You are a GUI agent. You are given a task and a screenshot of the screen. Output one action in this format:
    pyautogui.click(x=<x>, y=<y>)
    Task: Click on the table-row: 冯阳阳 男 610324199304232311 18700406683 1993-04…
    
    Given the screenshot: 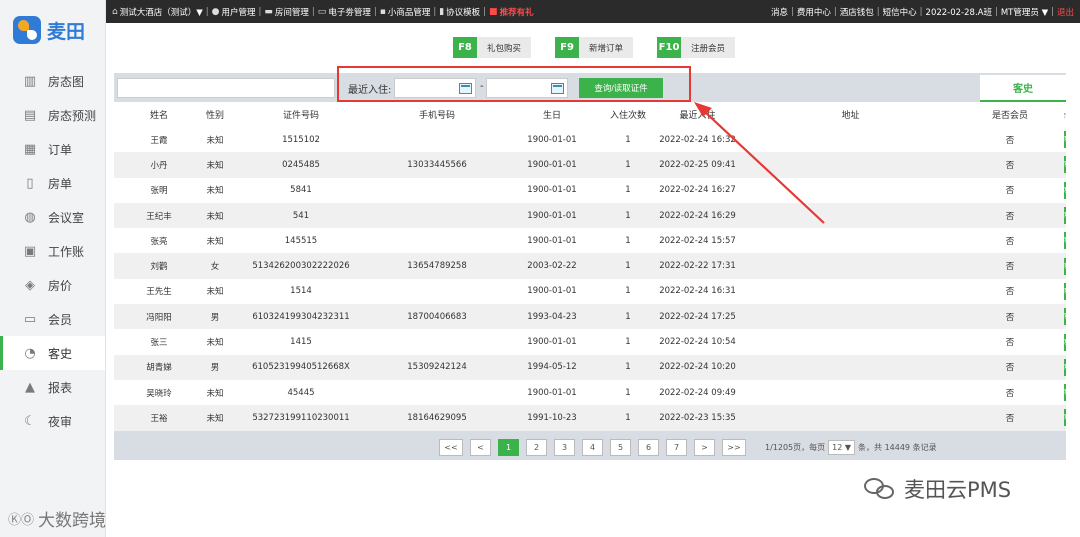 What is the action you would take?
    pyautogui.click(x=590, y=317)
    